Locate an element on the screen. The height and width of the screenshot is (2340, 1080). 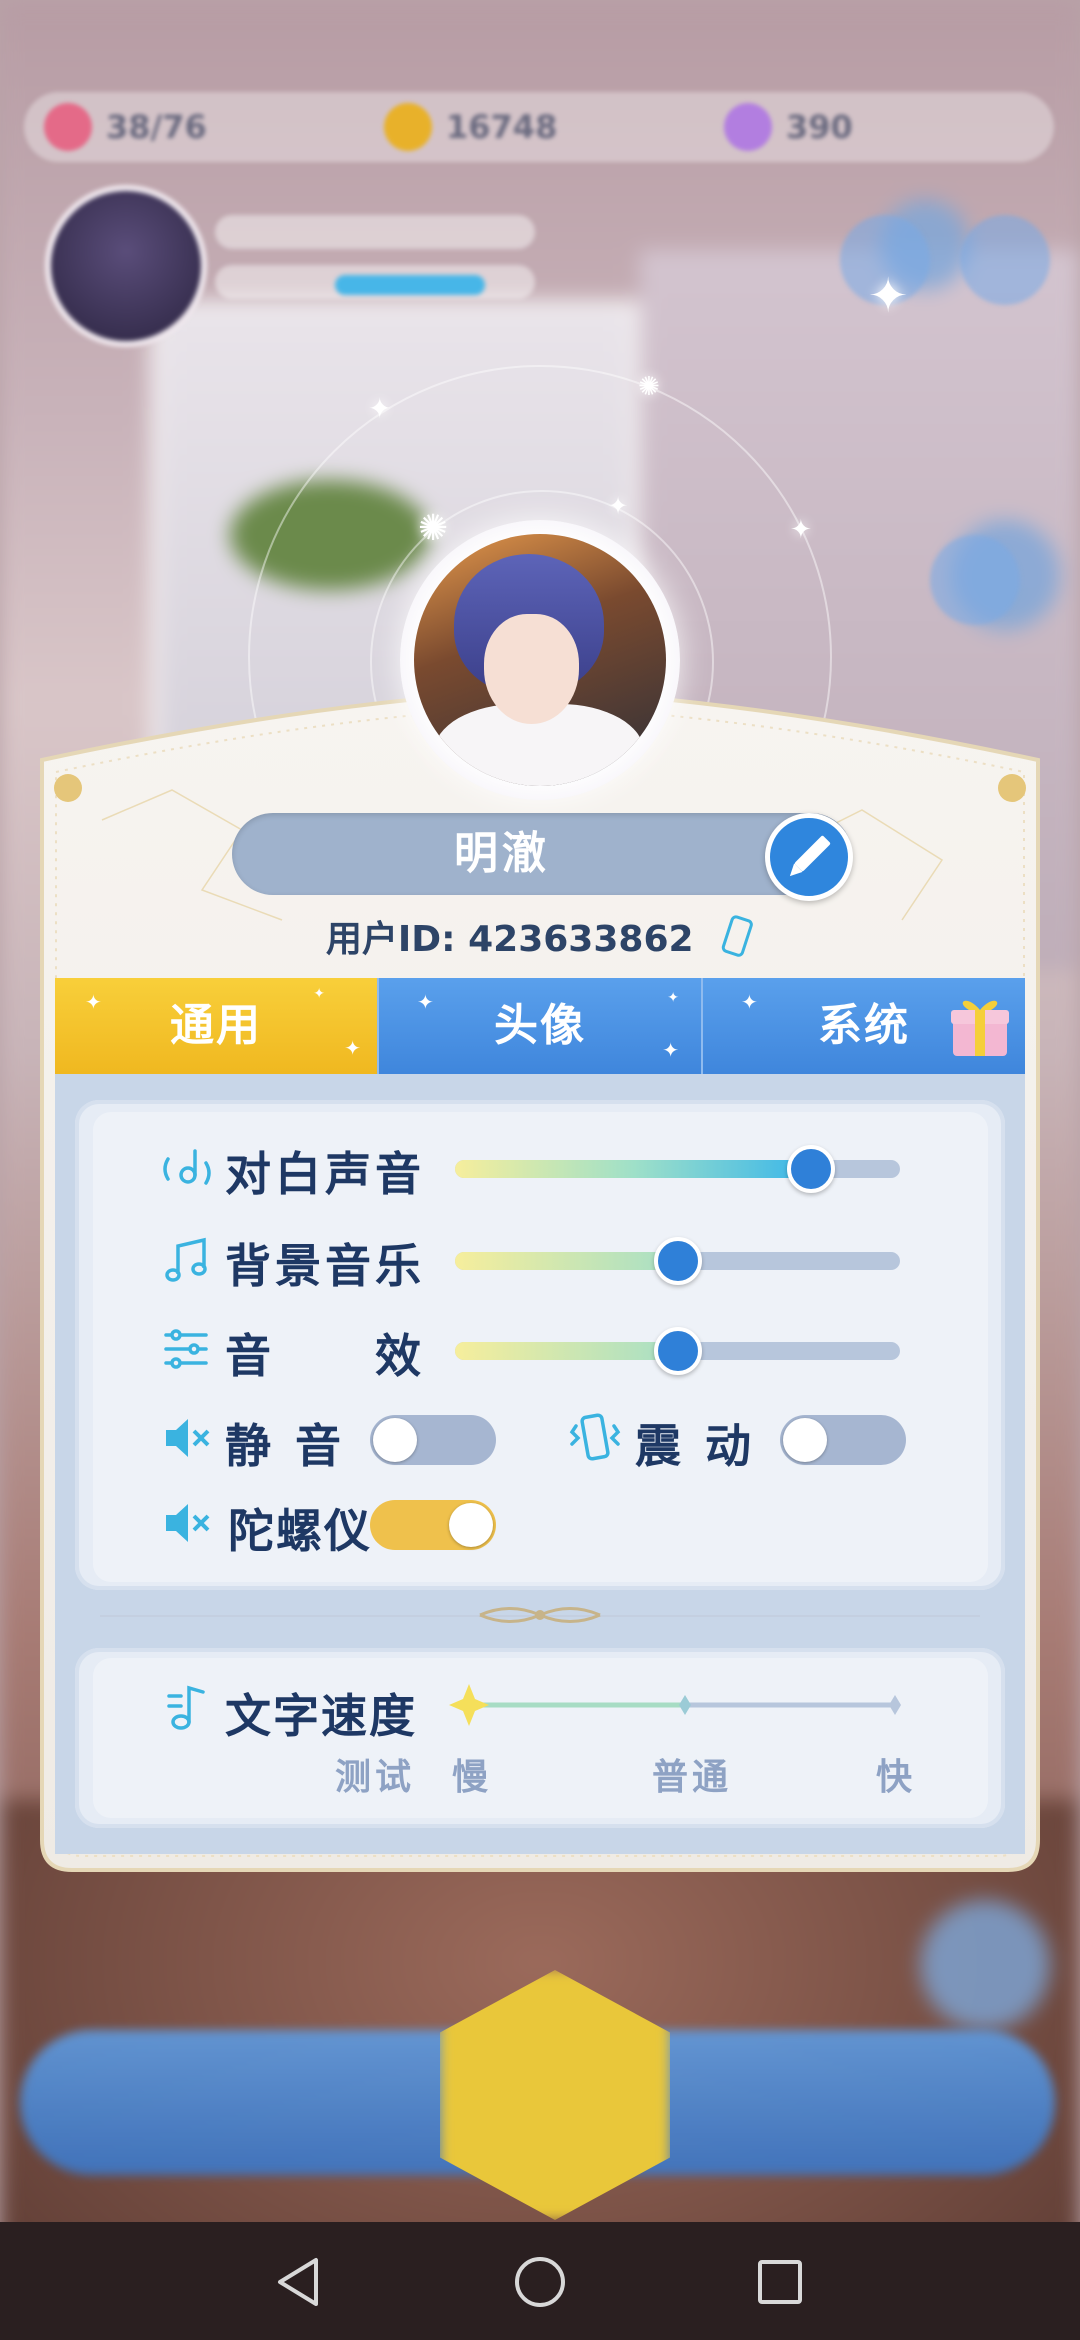
gold-coin-icon is located at coordinates (408, 127).